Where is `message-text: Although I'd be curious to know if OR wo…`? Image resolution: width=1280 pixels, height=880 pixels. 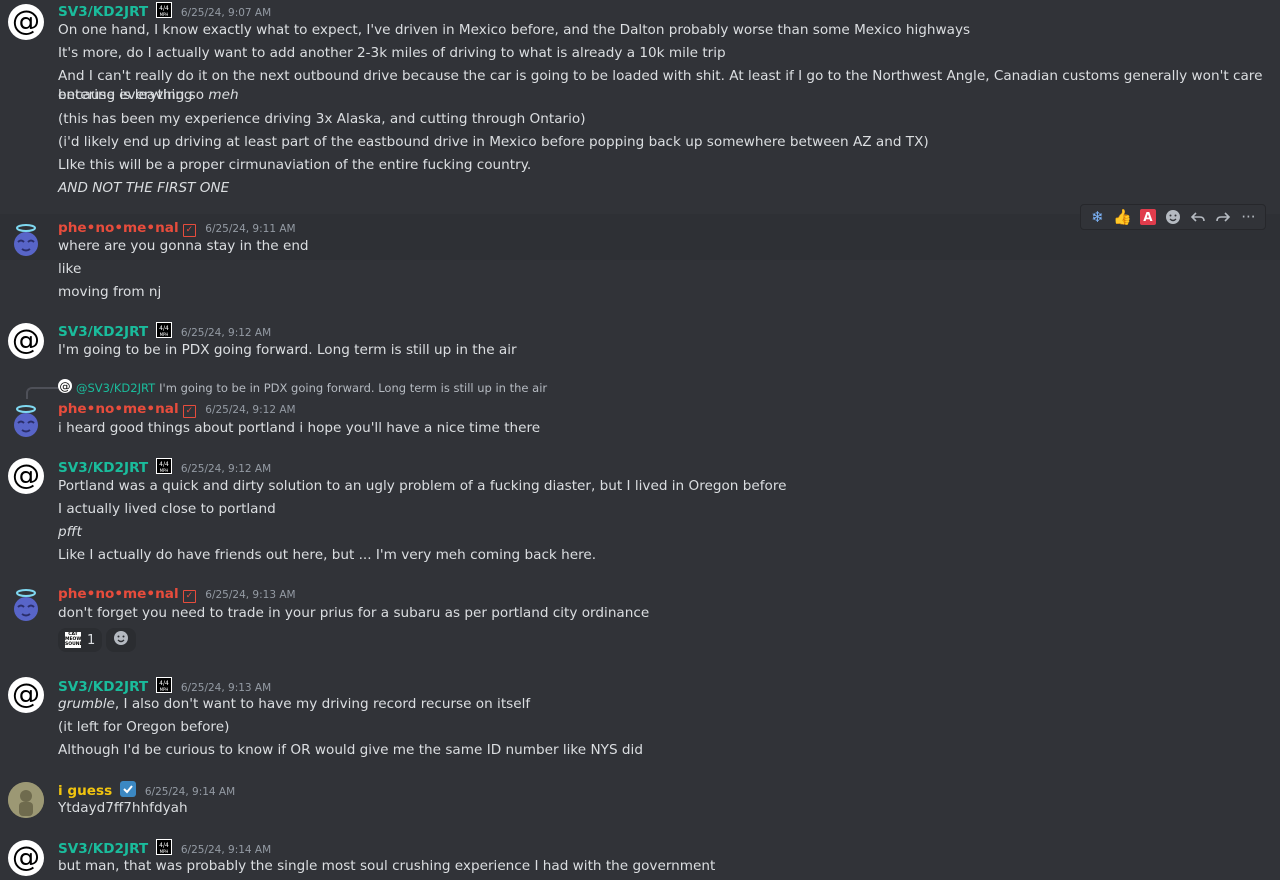 message-text: Although I'd be curious to know if OR wo… is located at coordinates (350, 750).